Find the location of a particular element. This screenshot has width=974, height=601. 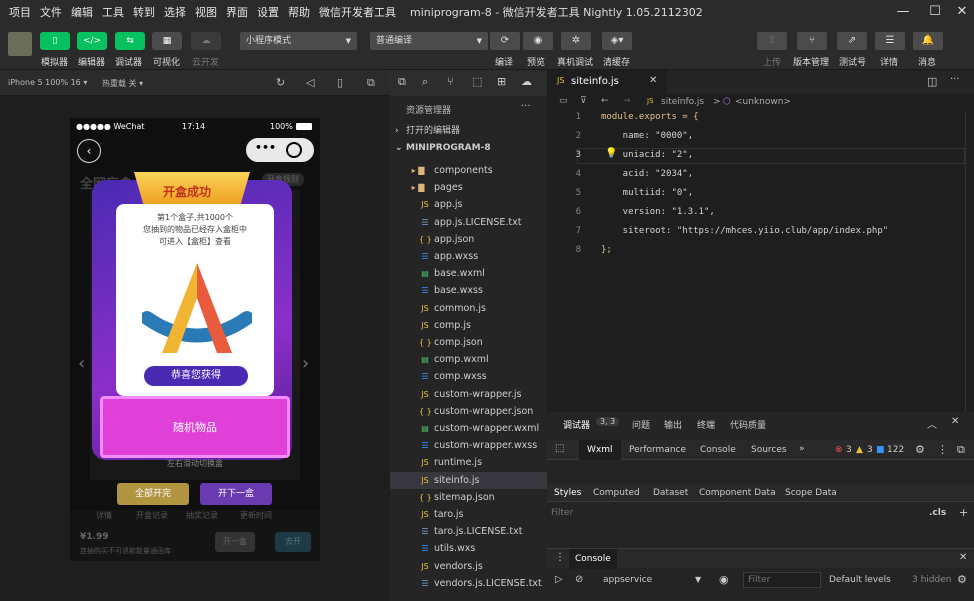

inspect-icon: ⬚ is located at coordinates (559, 448).